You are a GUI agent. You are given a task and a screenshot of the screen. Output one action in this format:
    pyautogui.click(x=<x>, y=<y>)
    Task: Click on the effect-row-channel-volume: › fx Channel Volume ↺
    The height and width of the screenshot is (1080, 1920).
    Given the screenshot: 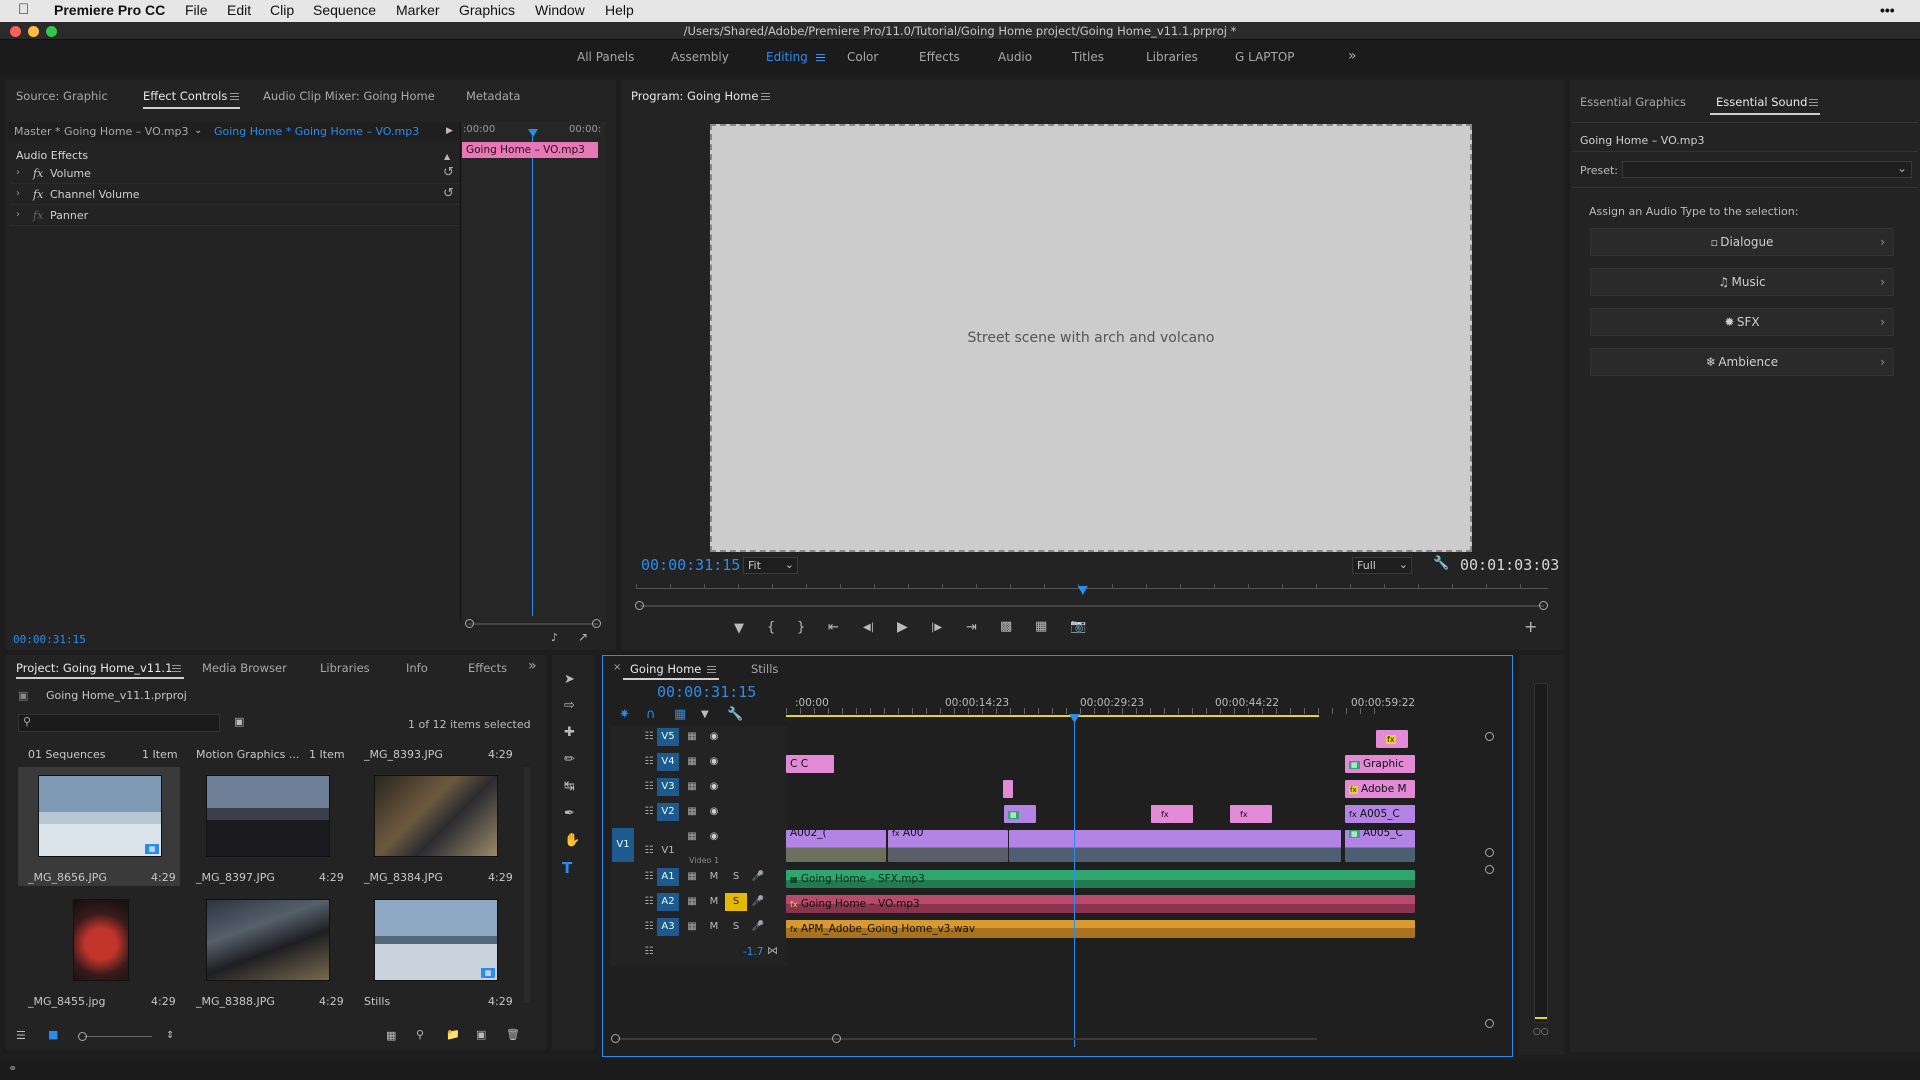 What is the action you would take?
    pyautogui.click(x=235, y=195)
    